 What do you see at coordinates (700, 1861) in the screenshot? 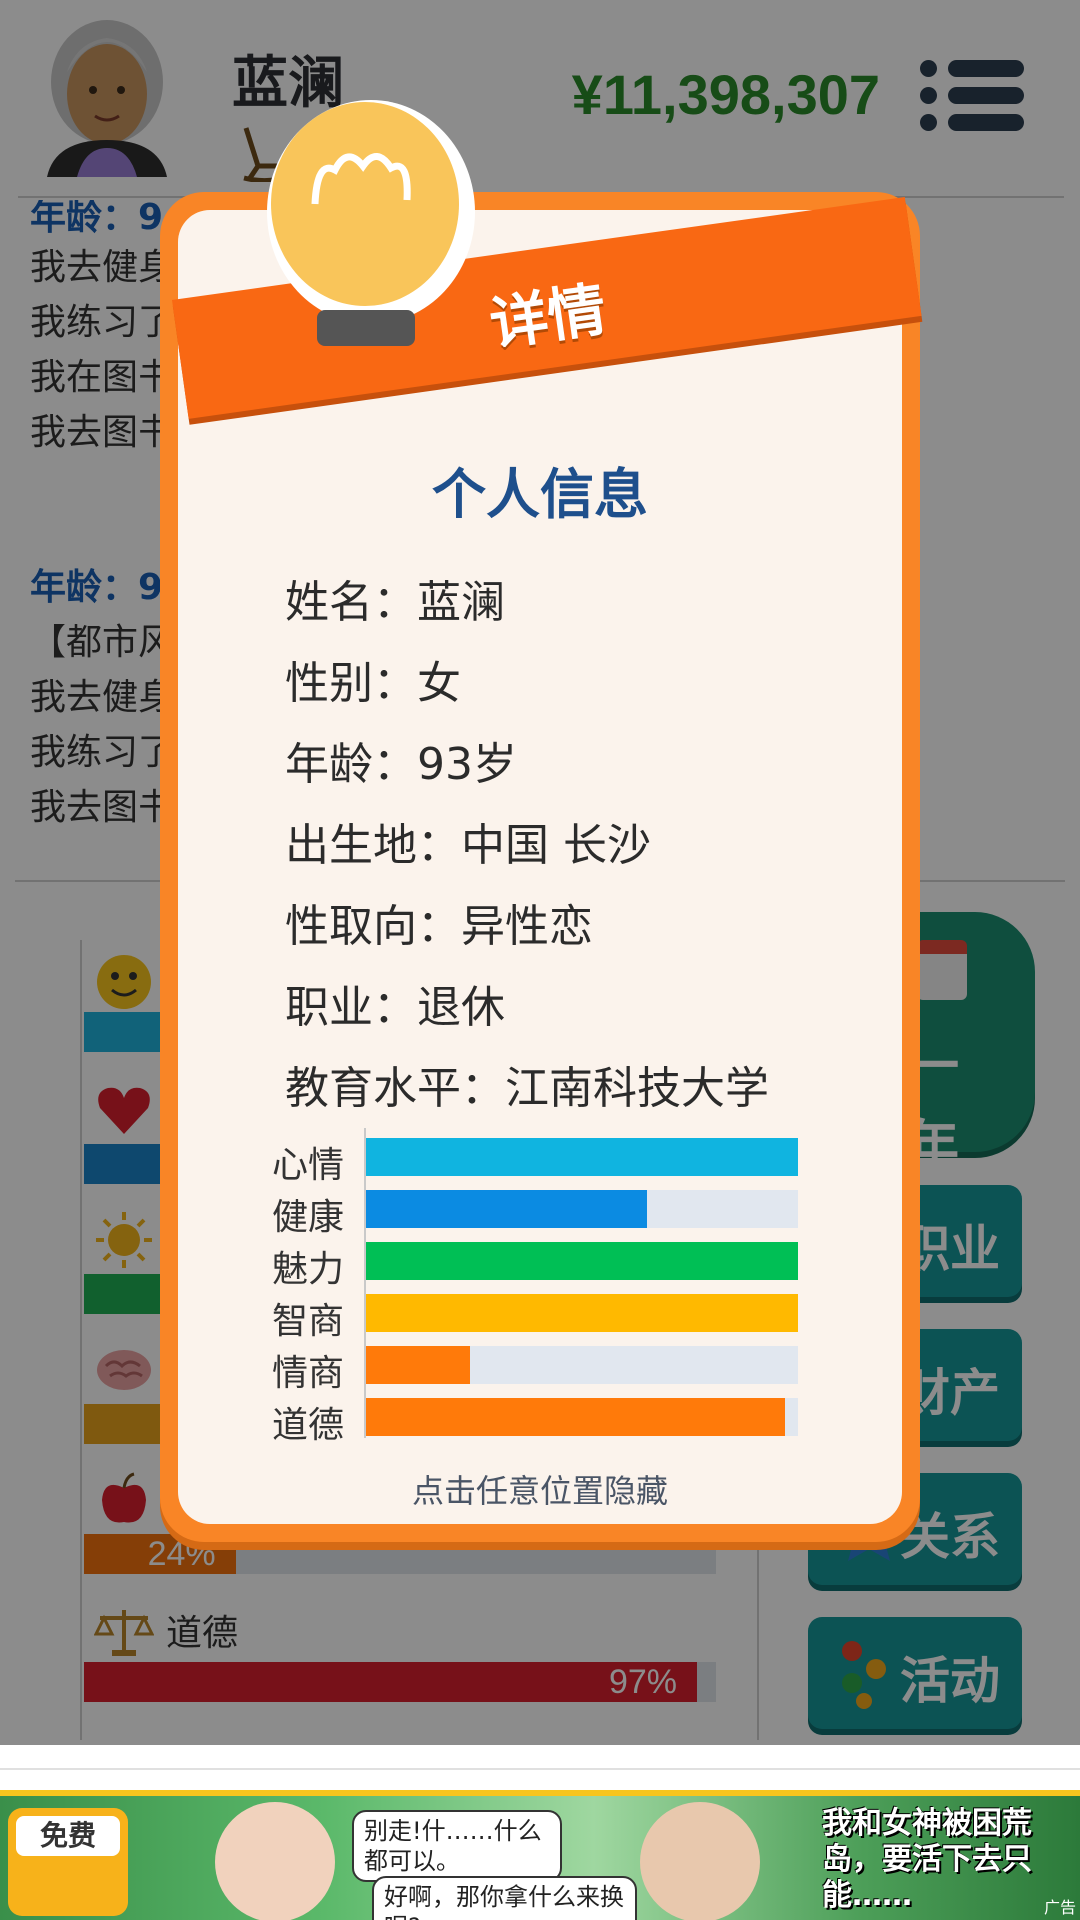
I see `ad-man-image` at bounding box center [700, 1861].